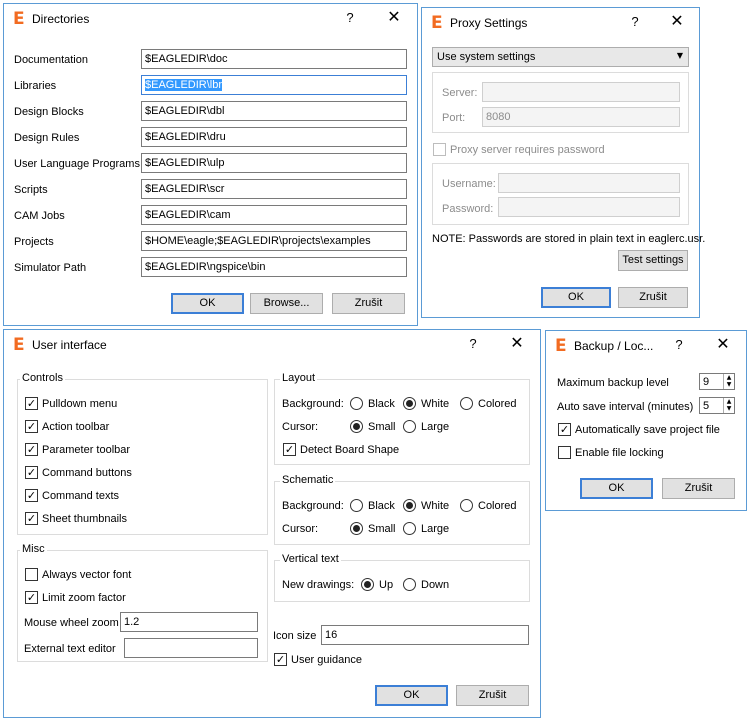  Describe the element at coordinates (717, 405) in the screenshot. I see `auto-save-spinner: 5 ▲ ▼` at that location.